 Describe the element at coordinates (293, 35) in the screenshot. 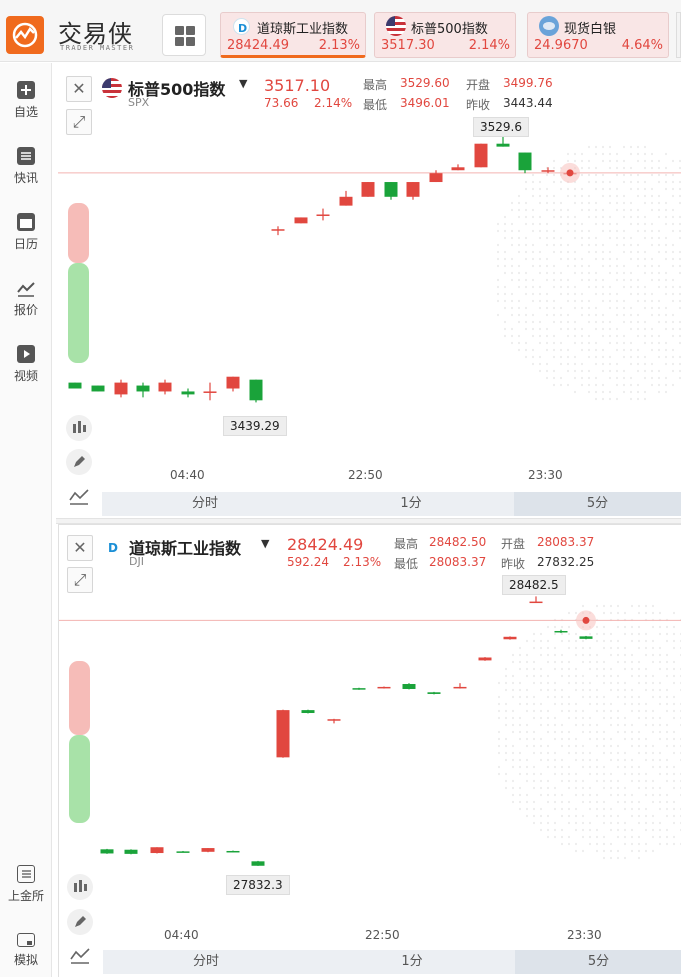

I see `ticker-dji: D 道琼斯工业指数 28424.49 2.13%` at that location.